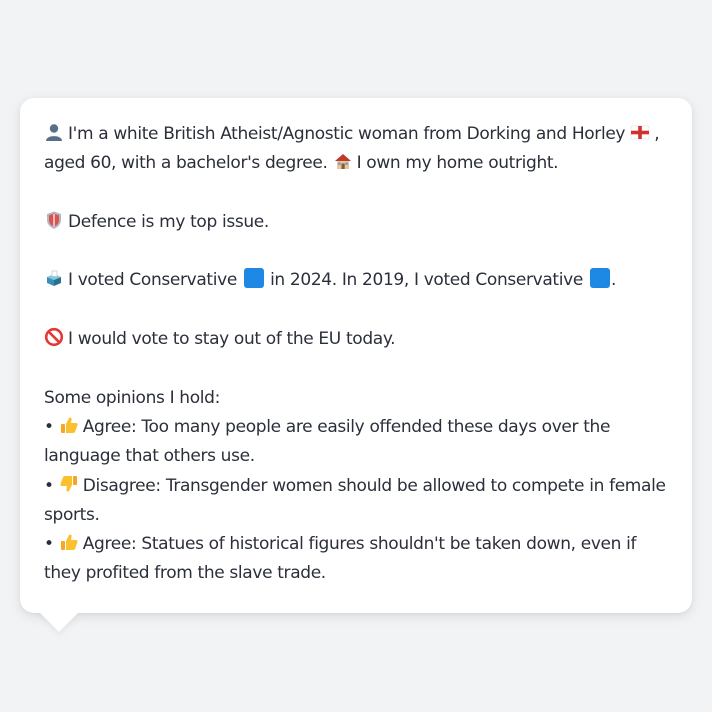 The height and width of the screenshot is (712, 712). I want to click on opinions-heading: Some opinions I hold:, so click(132, 397).